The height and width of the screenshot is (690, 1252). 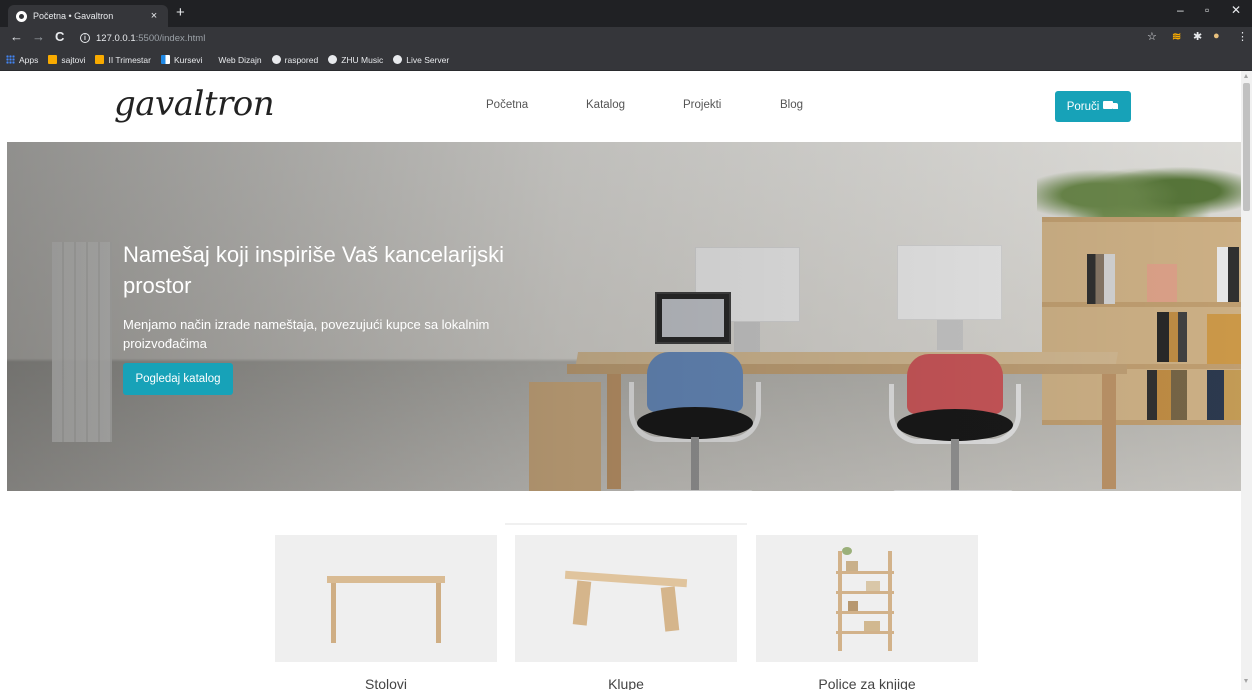 I want to click on tab-close-button: ×, so click(x=154, y=16).